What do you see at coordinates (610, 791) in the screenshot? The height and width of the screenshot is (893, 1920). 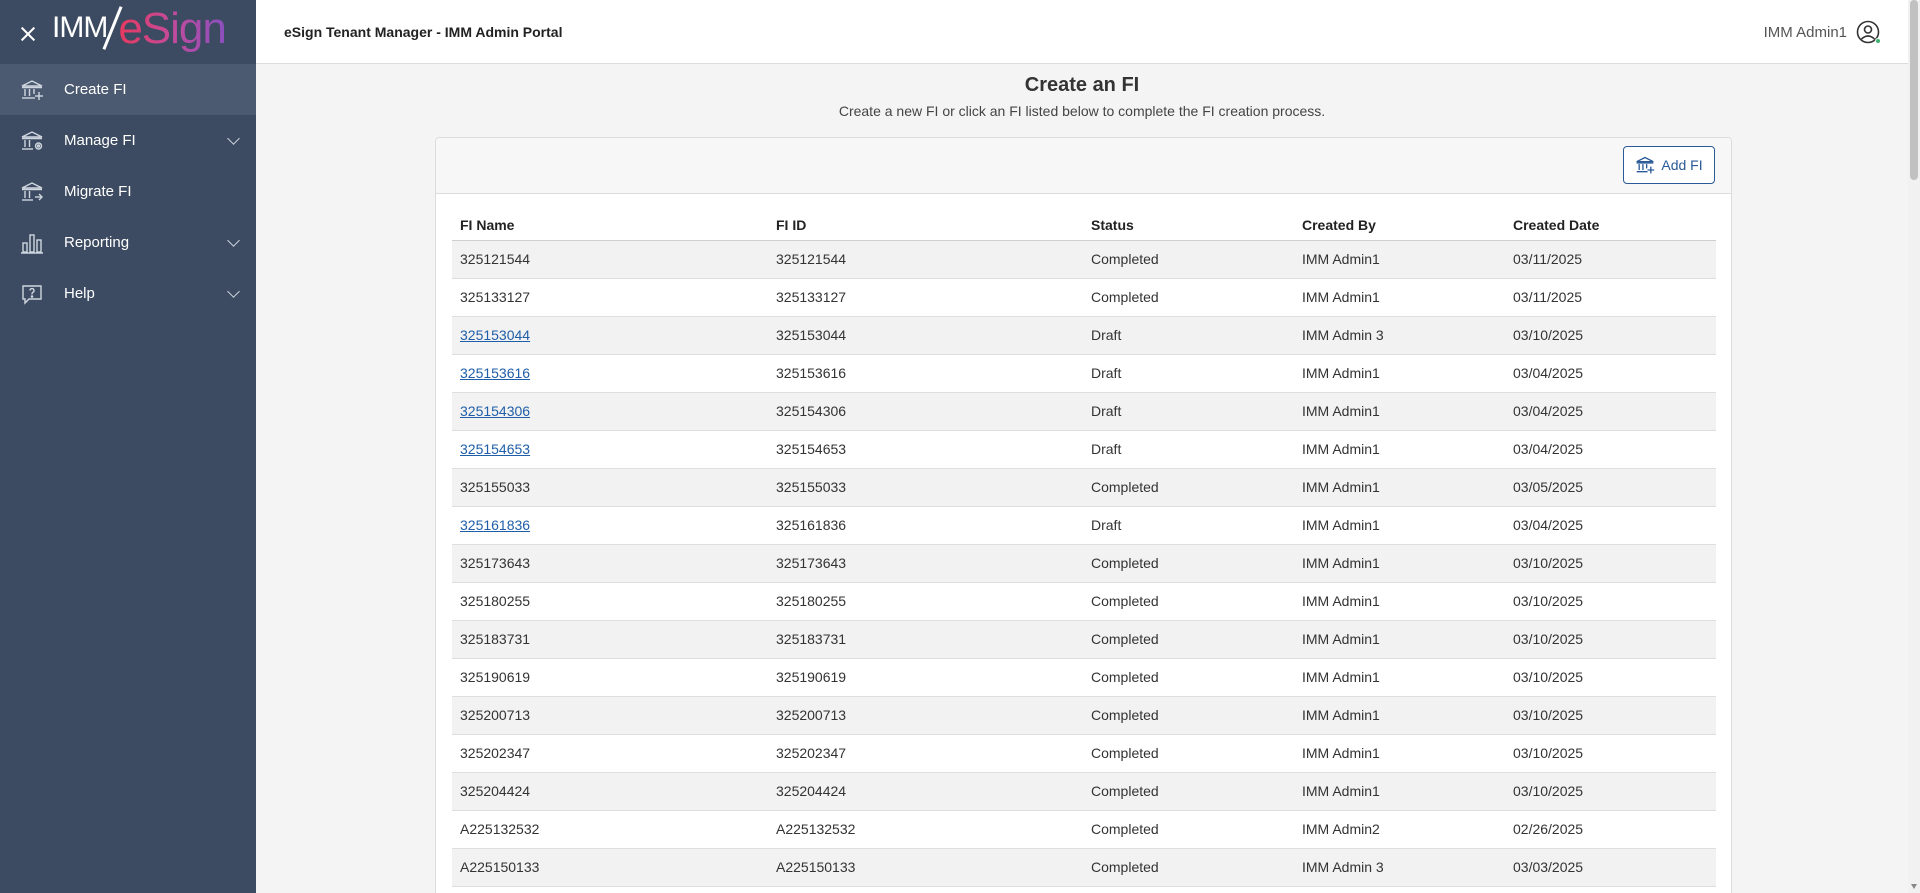 I see `cell-fi-name: 325204424` at bounding box center [610, 791].